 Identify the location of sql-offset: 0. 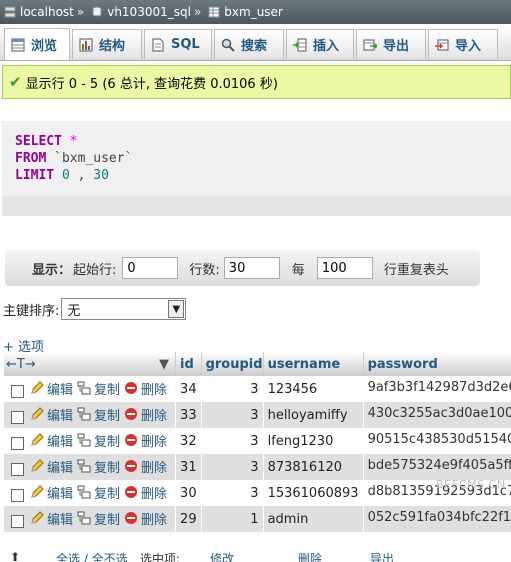
(65, 175).